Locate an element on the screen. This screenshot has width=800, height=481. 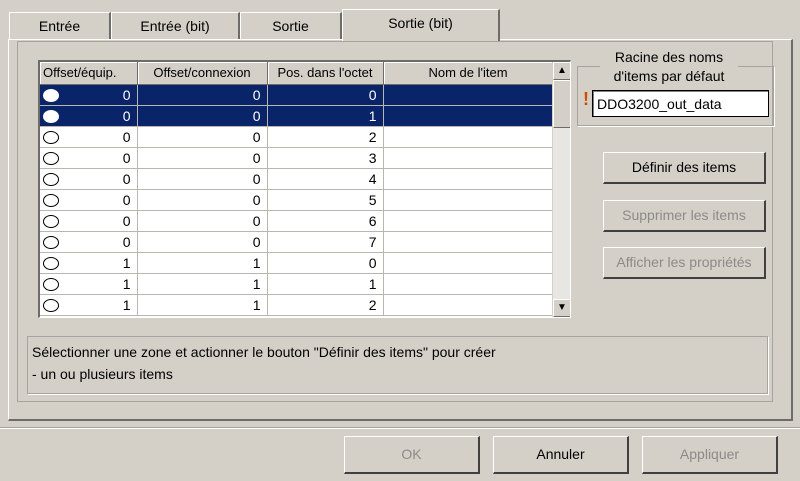
scroll-thumb is located at coordinates (561, 104).